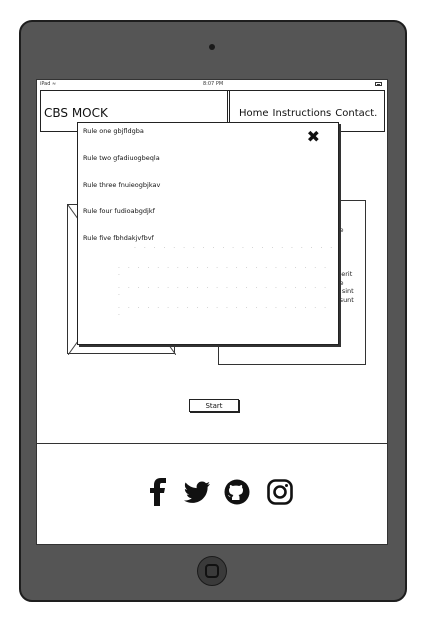 Image resolution: width=424 pixels, height=621 pixels. Describe the element at coordinates (302, 113) in the screenshot. I see `nav-instructions: Instructions` at that location.